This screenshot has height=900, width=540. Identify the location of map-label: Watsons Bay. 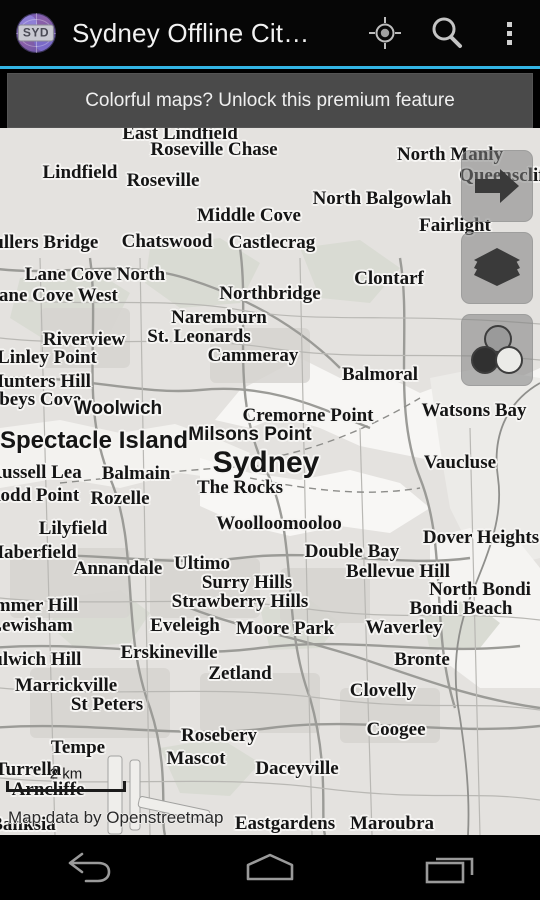
(474, 410).